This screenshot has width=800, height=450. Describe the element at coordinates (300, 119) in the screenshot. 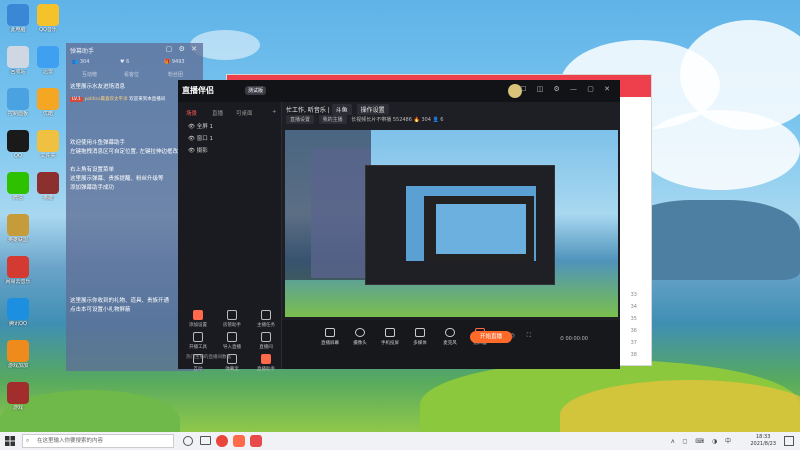

I see `stream-settings-pill: 直播设置` at that location.